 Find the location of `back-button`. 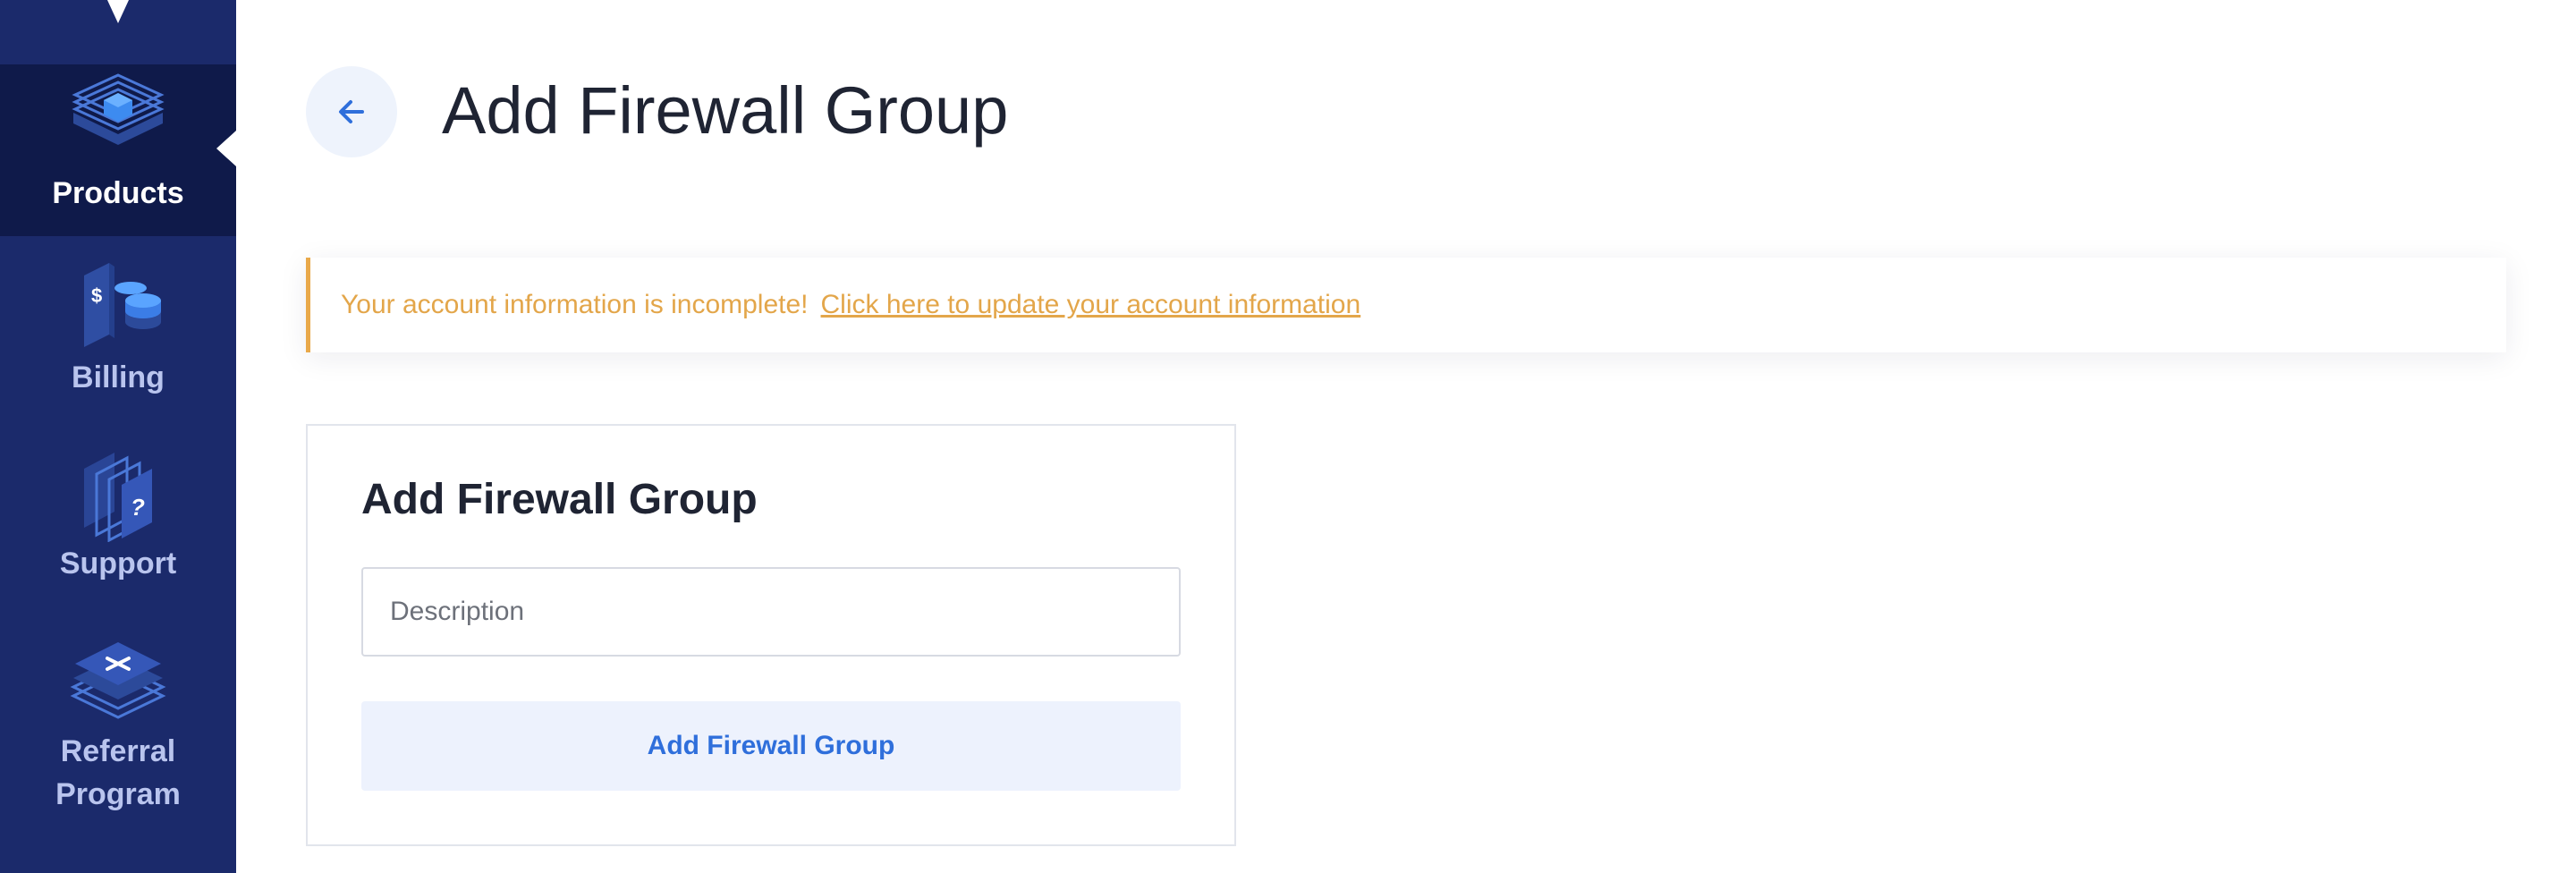

back-button is located at coordinates (351, 111).